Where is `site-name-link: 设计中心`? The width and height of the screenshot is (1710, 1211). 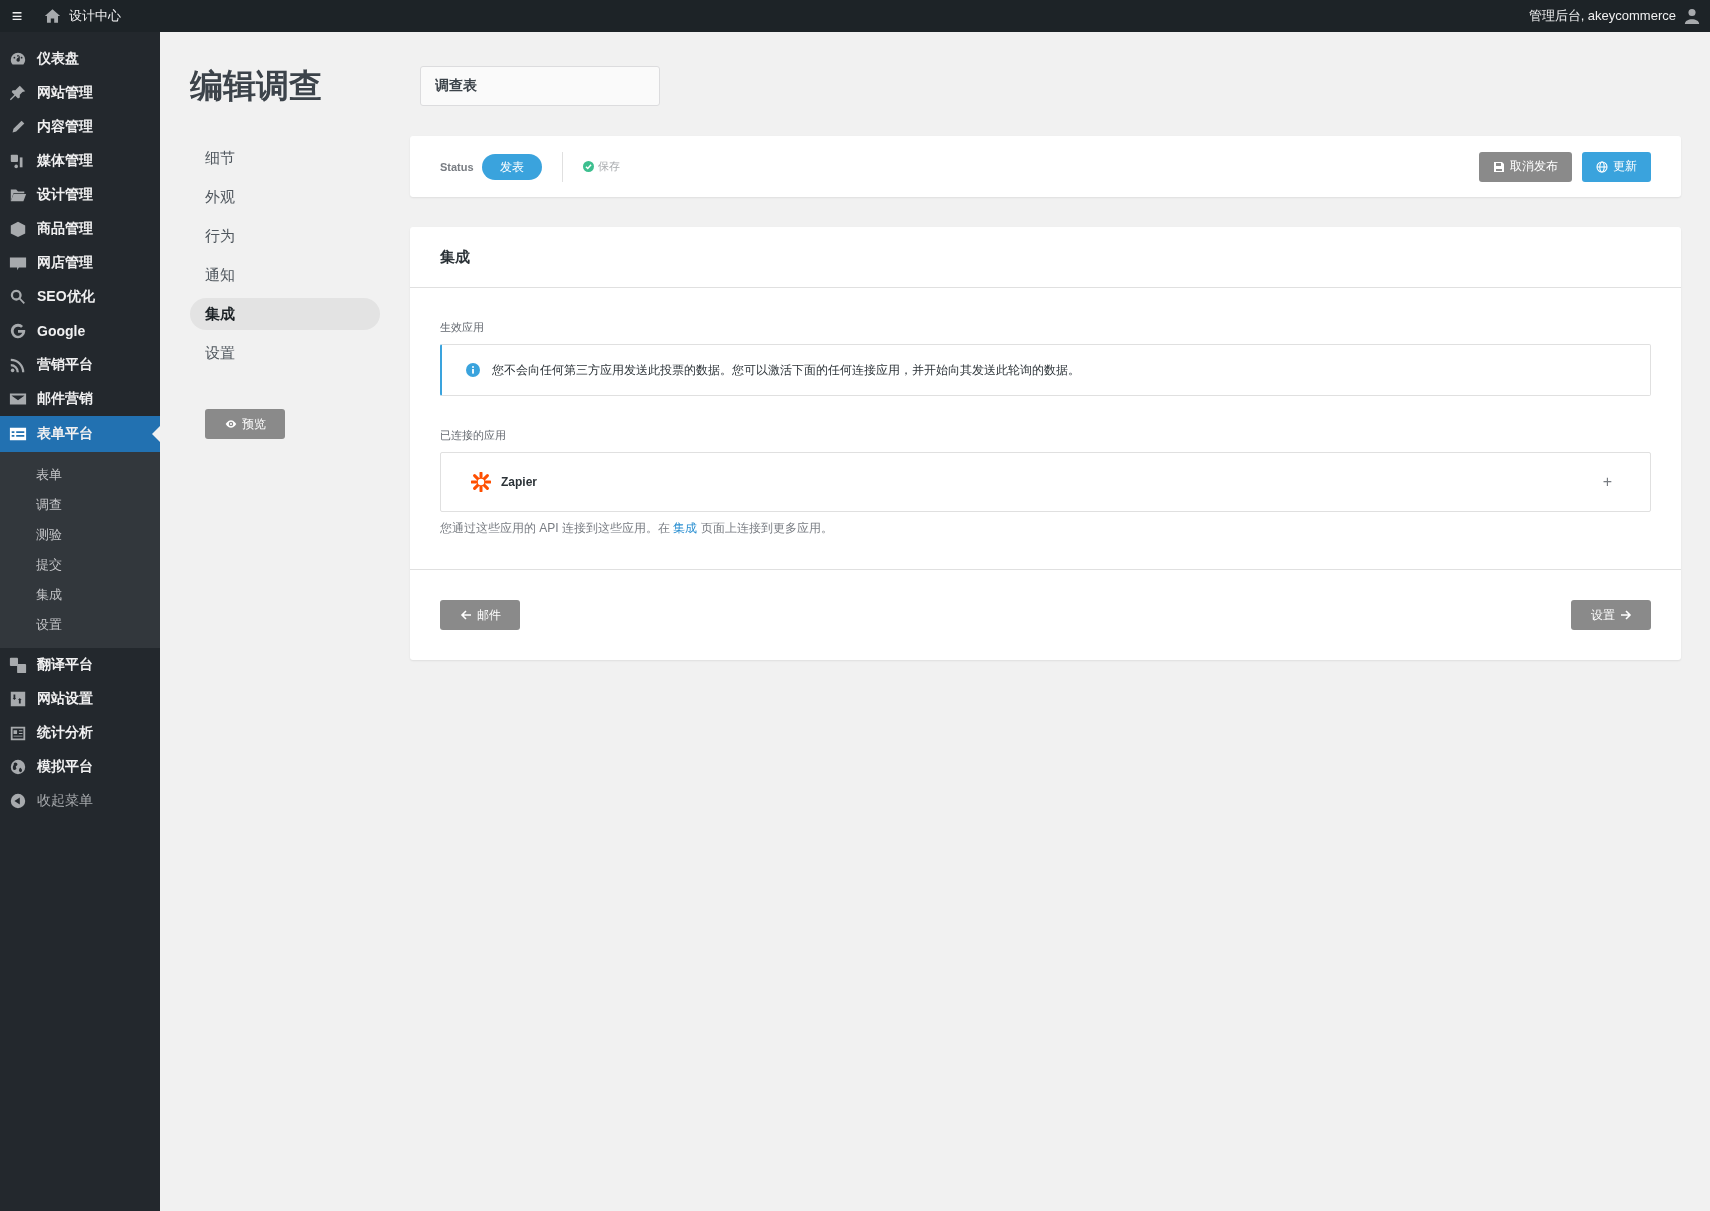 site-name-link: 设计中心 is located at coordinates (95, 16).